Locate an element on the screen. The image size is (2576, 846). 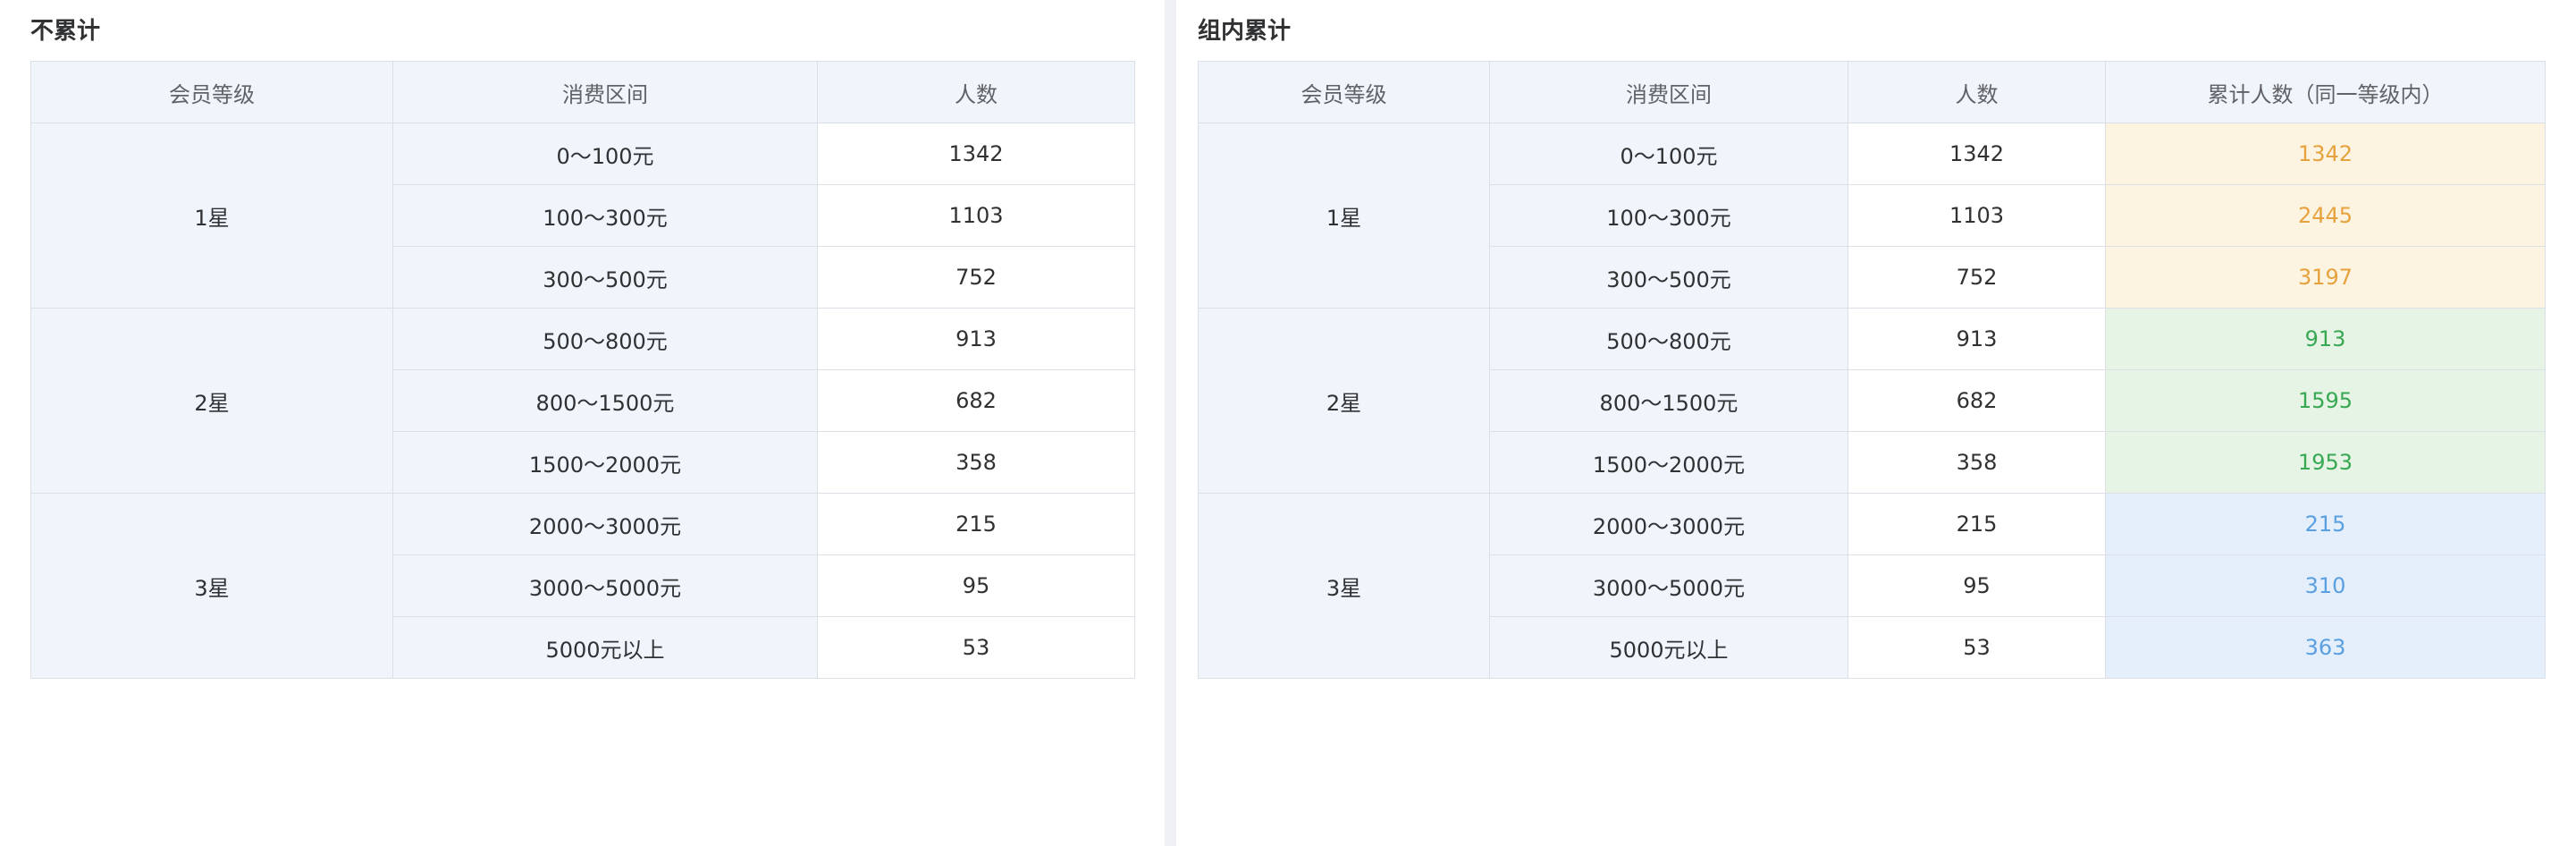
table-row: 1星 0～100元 1342 is located at coordinates (583, 216).